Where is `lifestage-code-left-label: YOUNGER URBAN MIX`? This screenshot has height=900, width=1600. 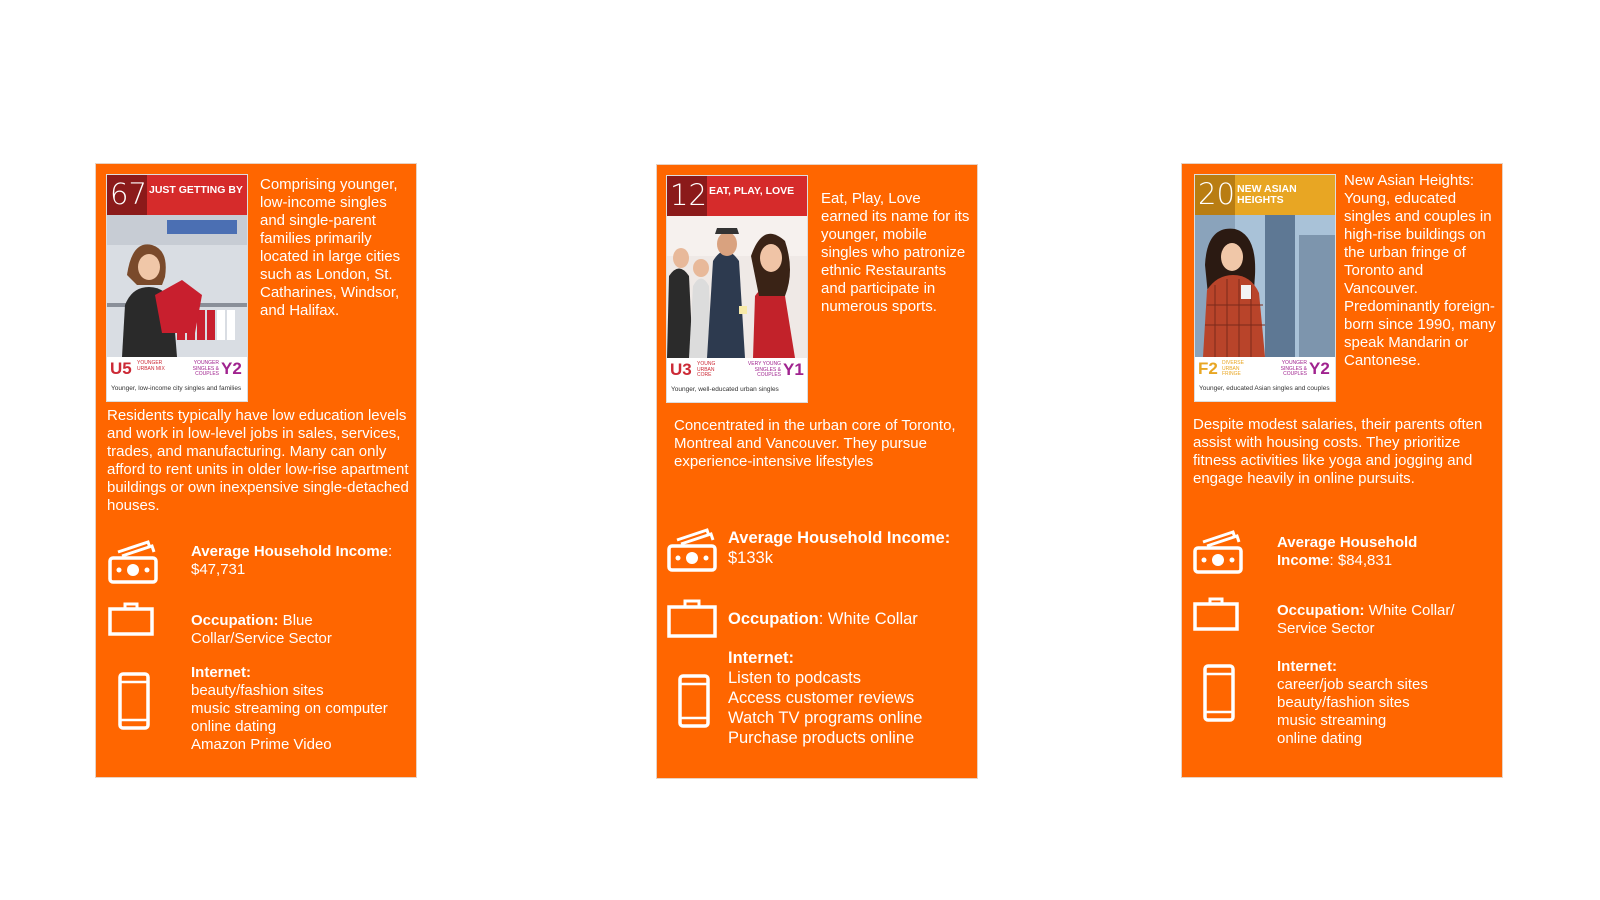
lifestage-code-left-label: YOUNGER URBAN MIX is located at coordinates (151, 366).